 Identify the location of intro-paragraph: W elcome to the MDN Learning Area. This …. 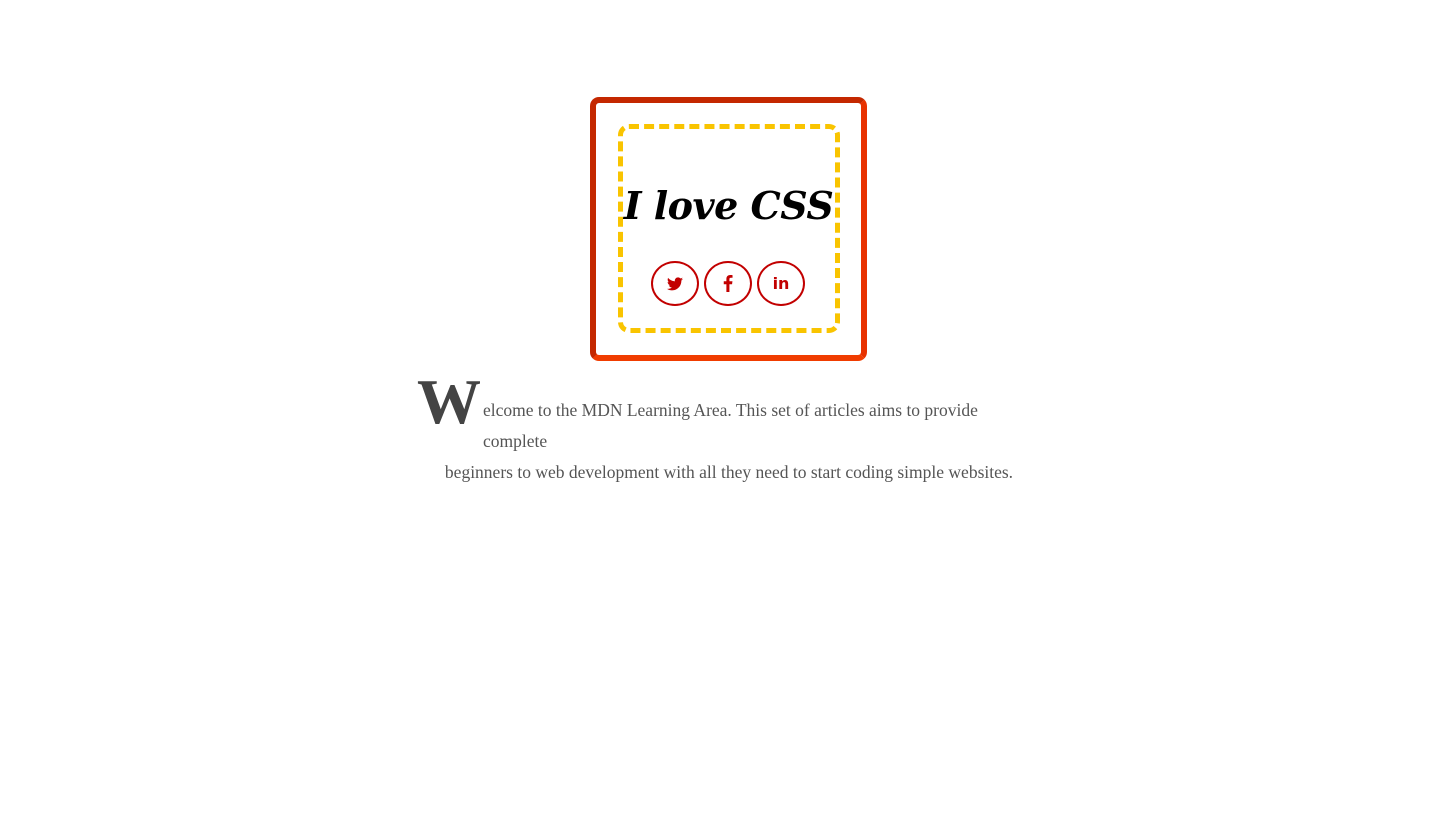
(729, 427).